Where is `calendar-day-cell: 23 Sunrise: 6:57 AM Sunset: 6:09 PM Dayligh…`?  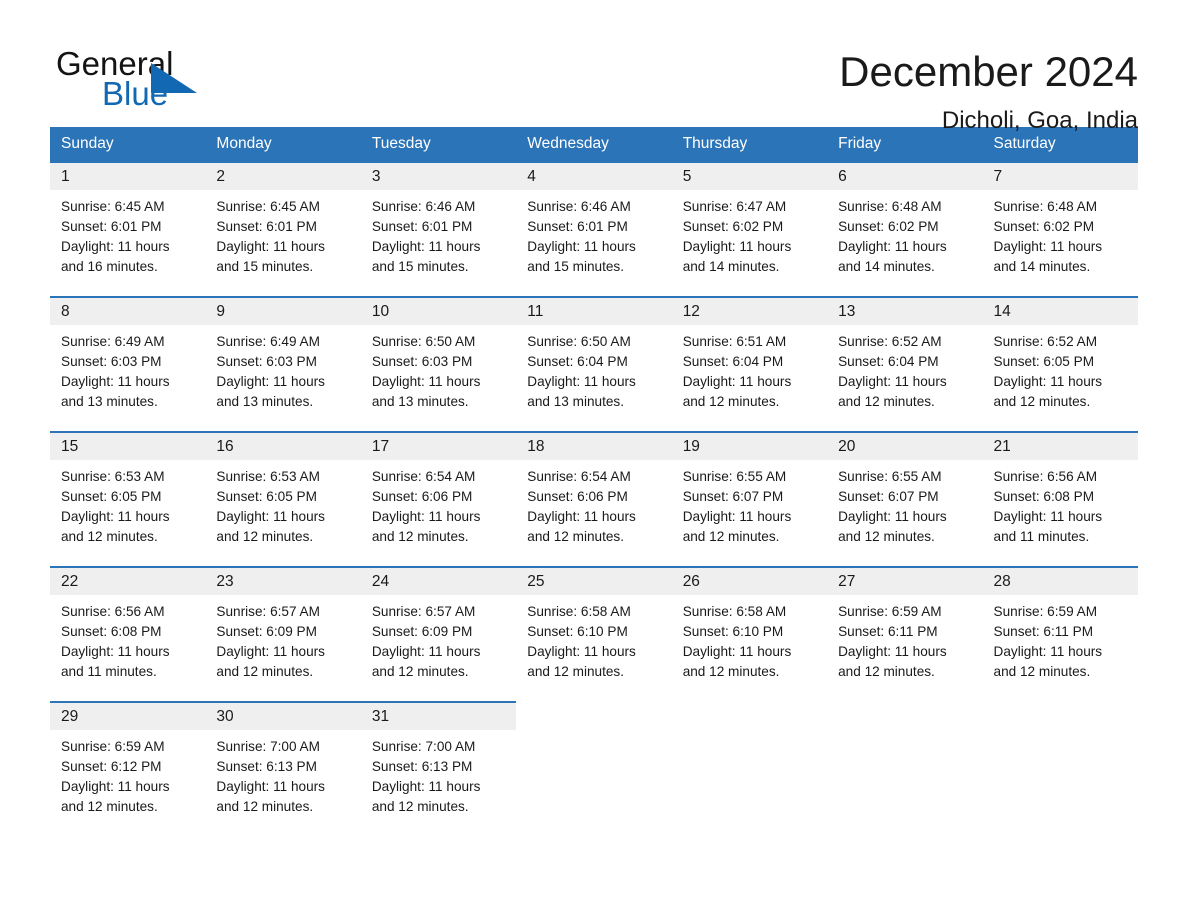
calendar-day-cell: 23 Sunrise: 6:57 AM Sunset: 6:09 PM Dayligh… is located at coordinates (283, 634).